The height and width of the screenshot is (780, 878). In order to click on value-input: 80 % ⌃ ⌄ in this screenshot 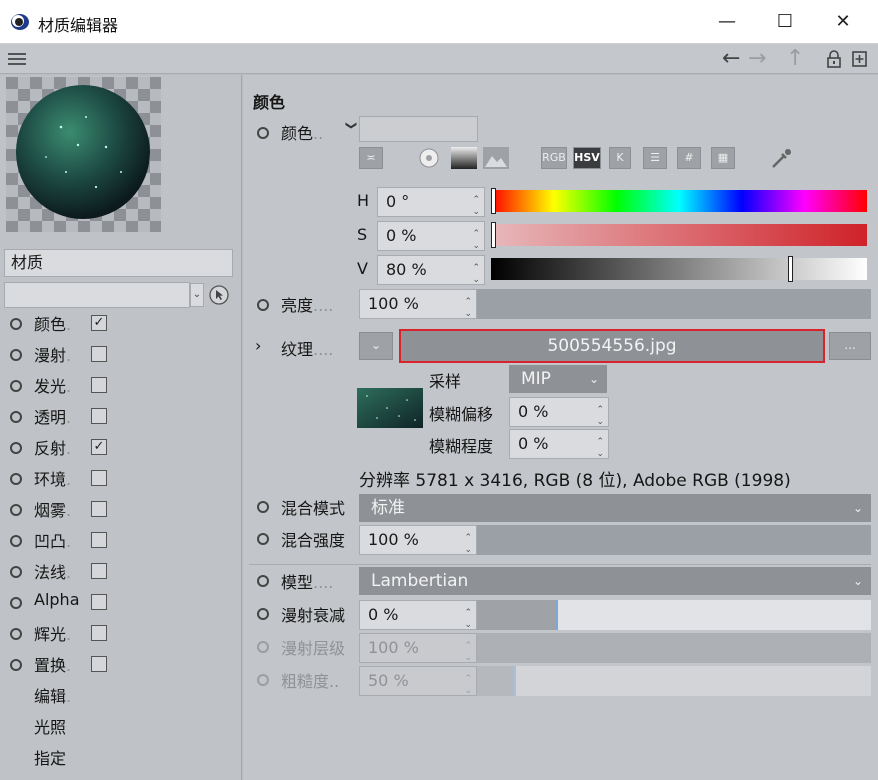, I will do `click(431, 270)`.